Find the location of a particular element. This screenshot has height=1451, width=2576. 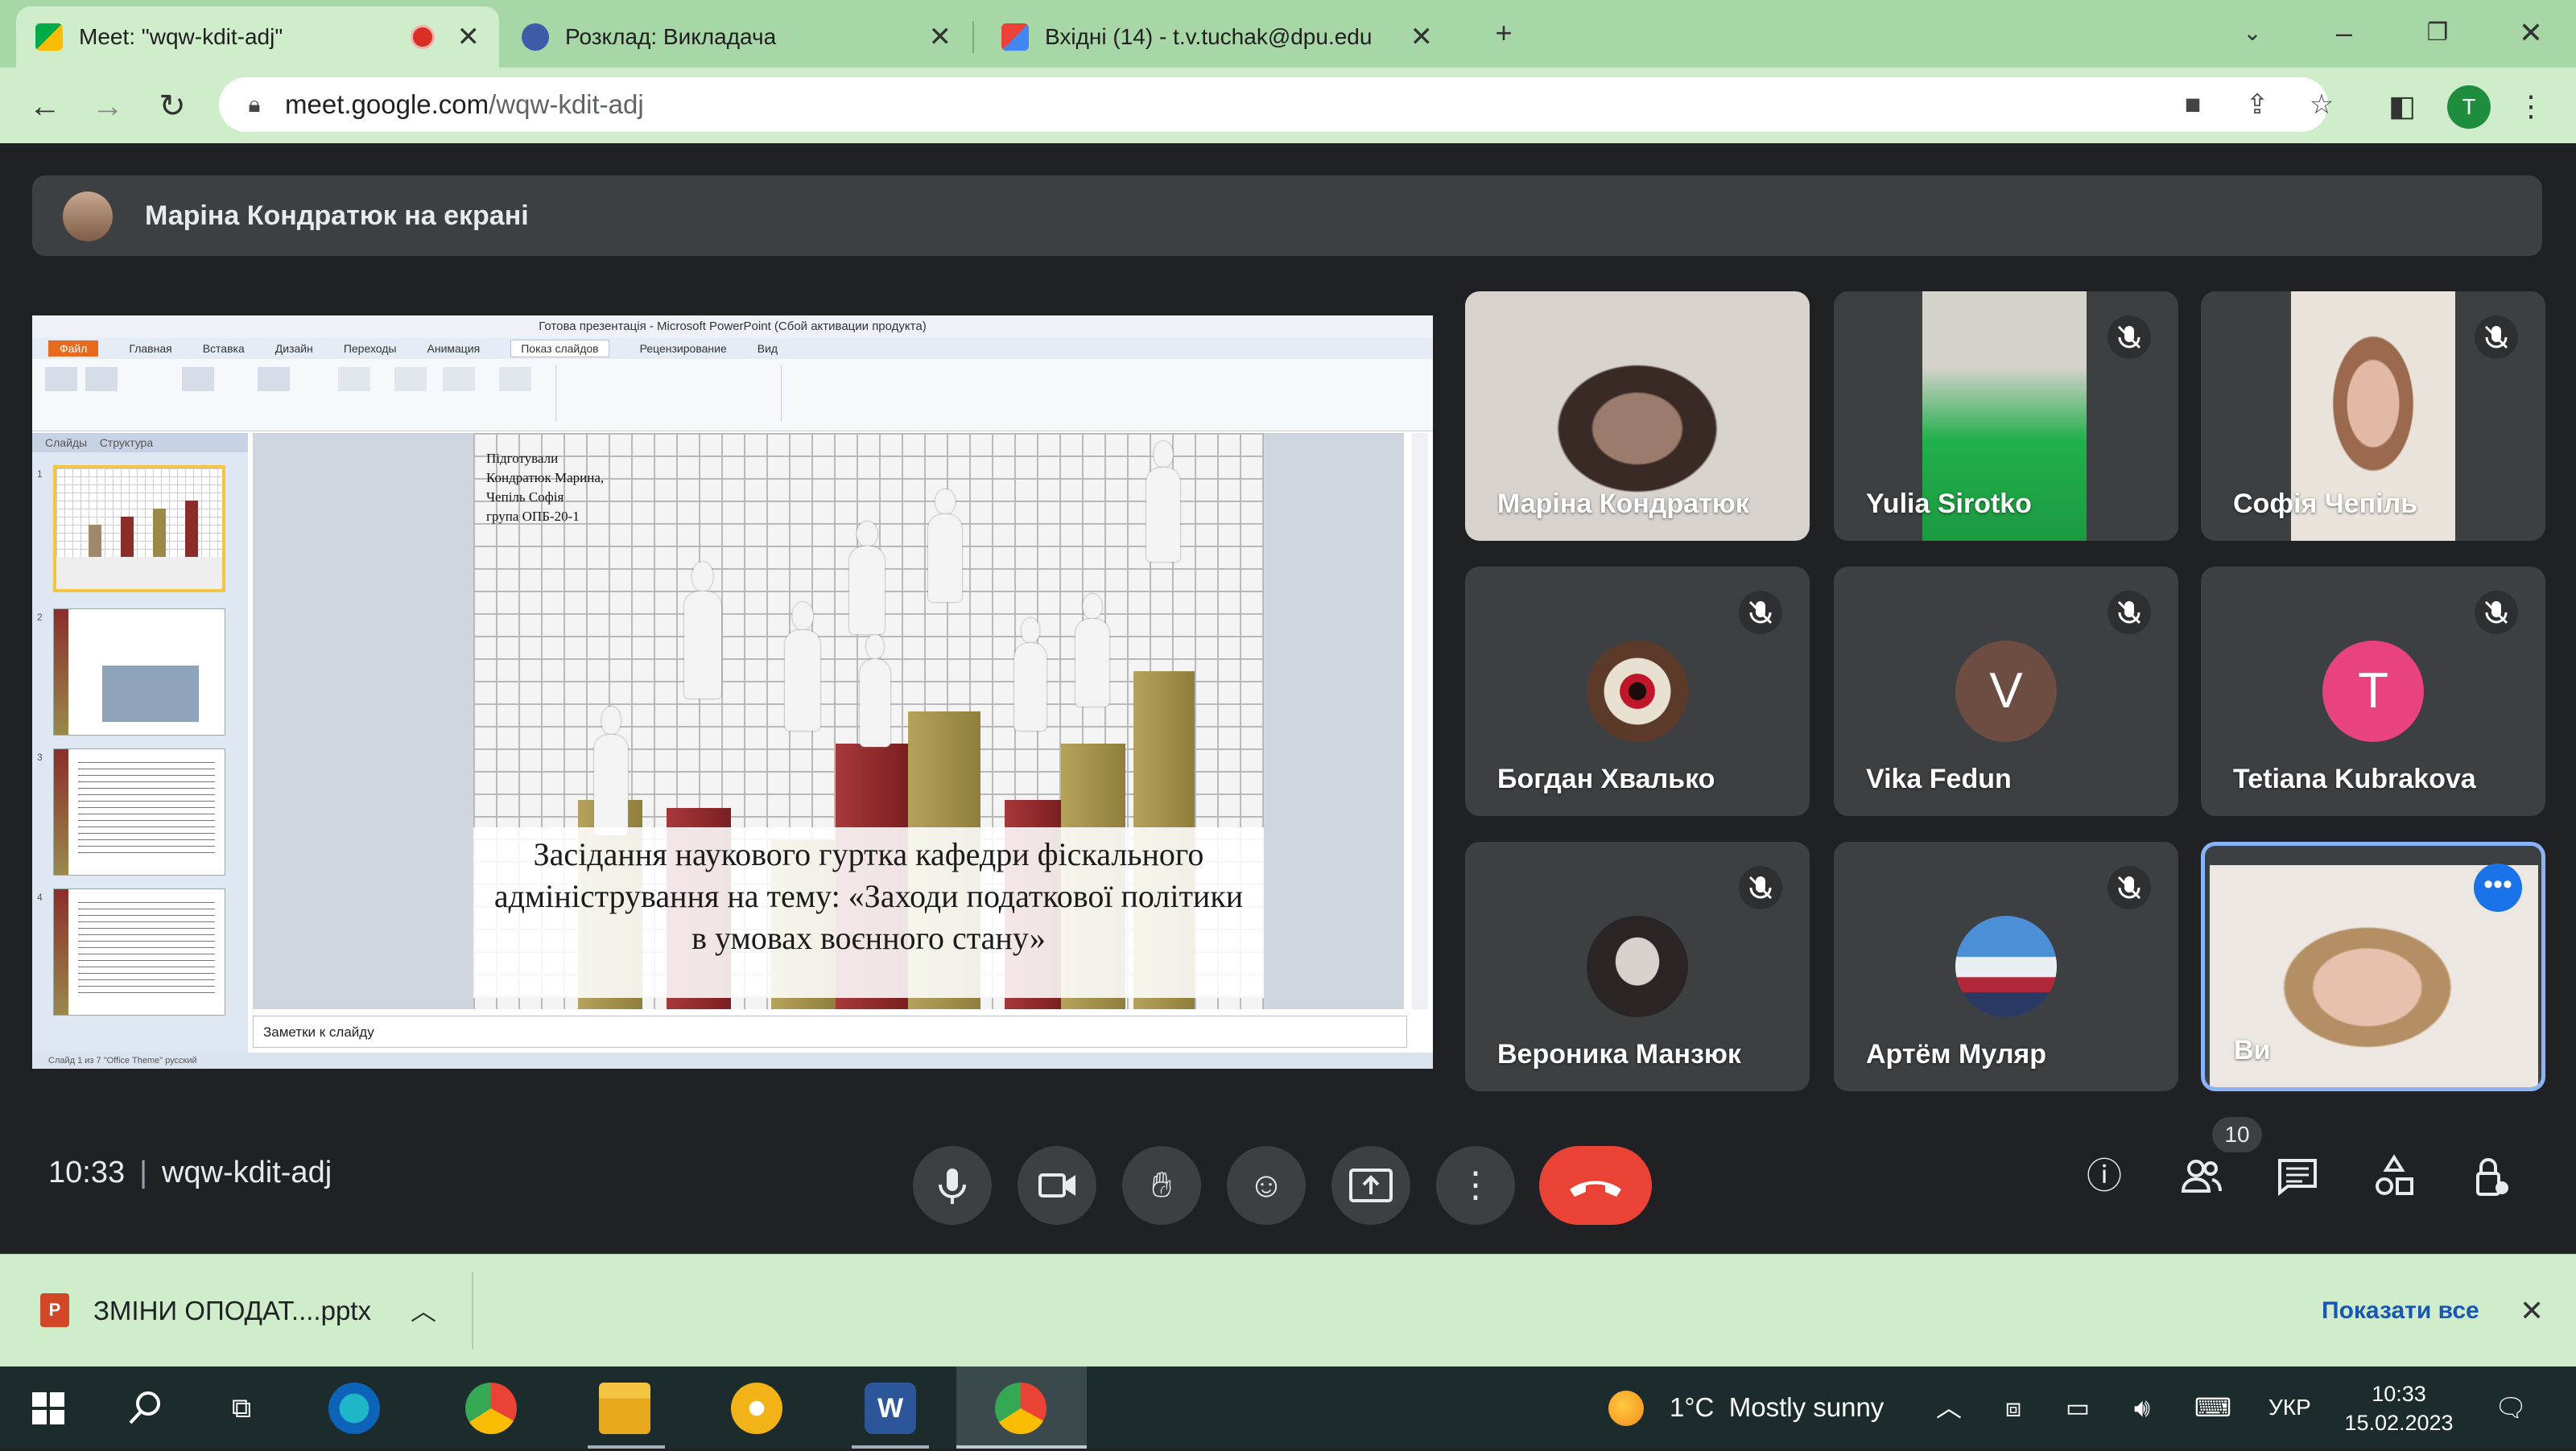

reload-icon: ↻ is located at coordinates (172, 106).